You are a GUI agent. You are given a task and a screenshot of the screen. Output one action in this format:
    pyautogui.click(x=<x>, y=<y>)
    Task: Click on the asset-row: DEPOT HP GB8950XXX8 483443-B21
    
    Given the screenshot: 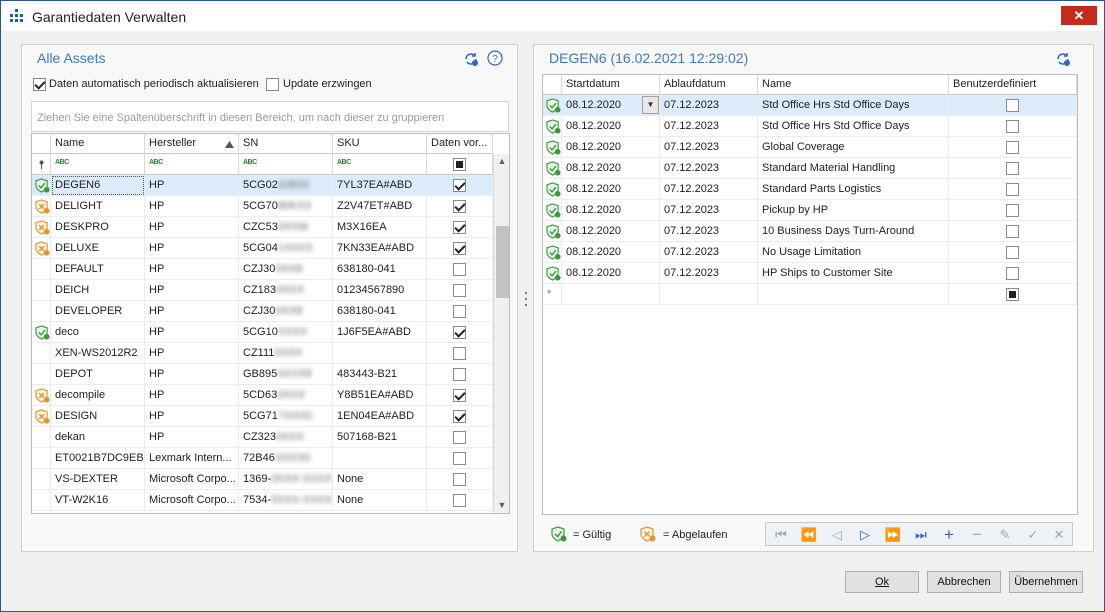 What is the action you would take?
    pyautogui.click(x=262, y=374)
    